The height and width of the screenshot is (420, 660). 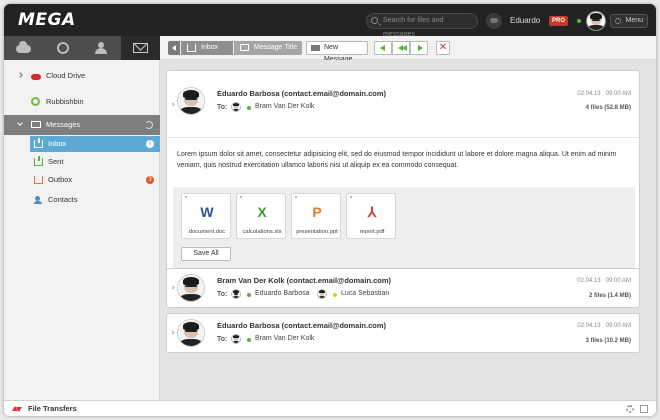 What do you see at coordinates (36, 77) in the screenshot?
I see `cloud-icon` at bounding box center [36, 77].